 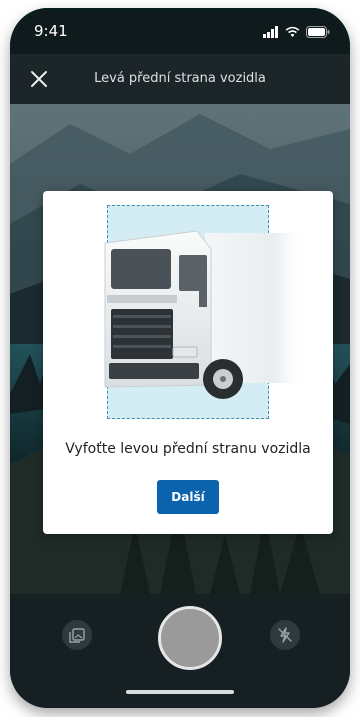 I want to click on top-bar: Levá přední strana vozidla, so click(x=180, y=79).